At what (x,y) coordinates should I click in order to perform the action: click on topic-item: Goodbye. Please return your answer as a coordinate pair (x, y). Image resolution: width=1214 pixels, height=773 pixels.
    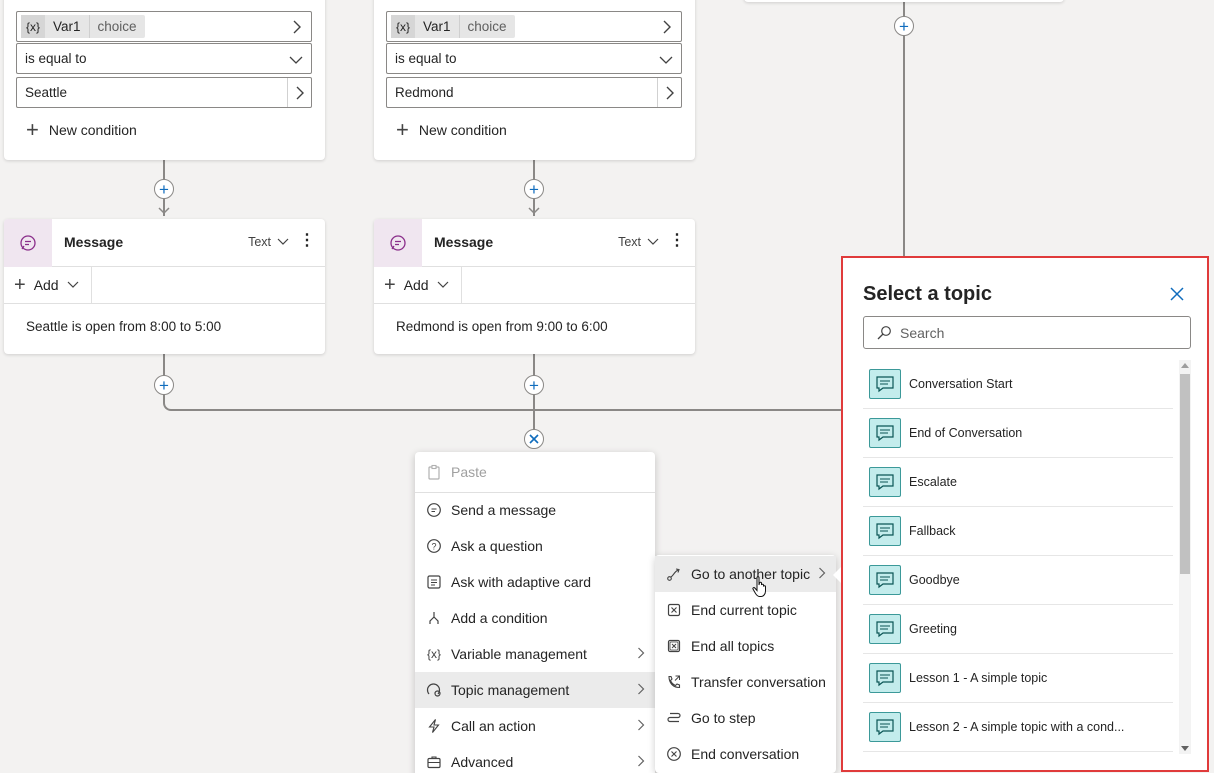
    Looking at the image, I should click on (1018, 580).